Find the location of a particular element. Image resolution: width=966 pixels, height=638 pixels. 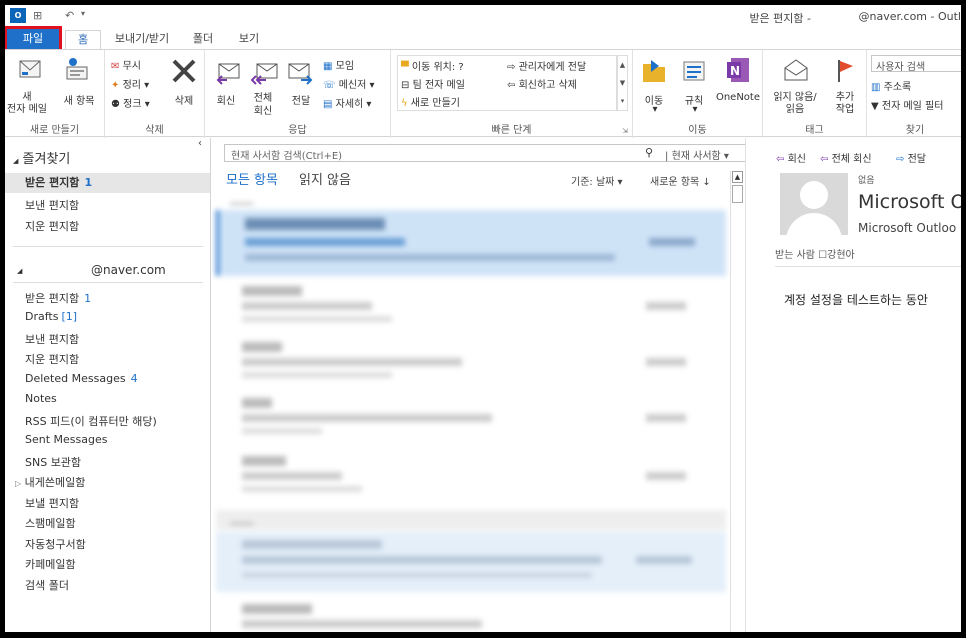

favorite-deleted: 지운 편지함 is located at coordinates (52, 226).